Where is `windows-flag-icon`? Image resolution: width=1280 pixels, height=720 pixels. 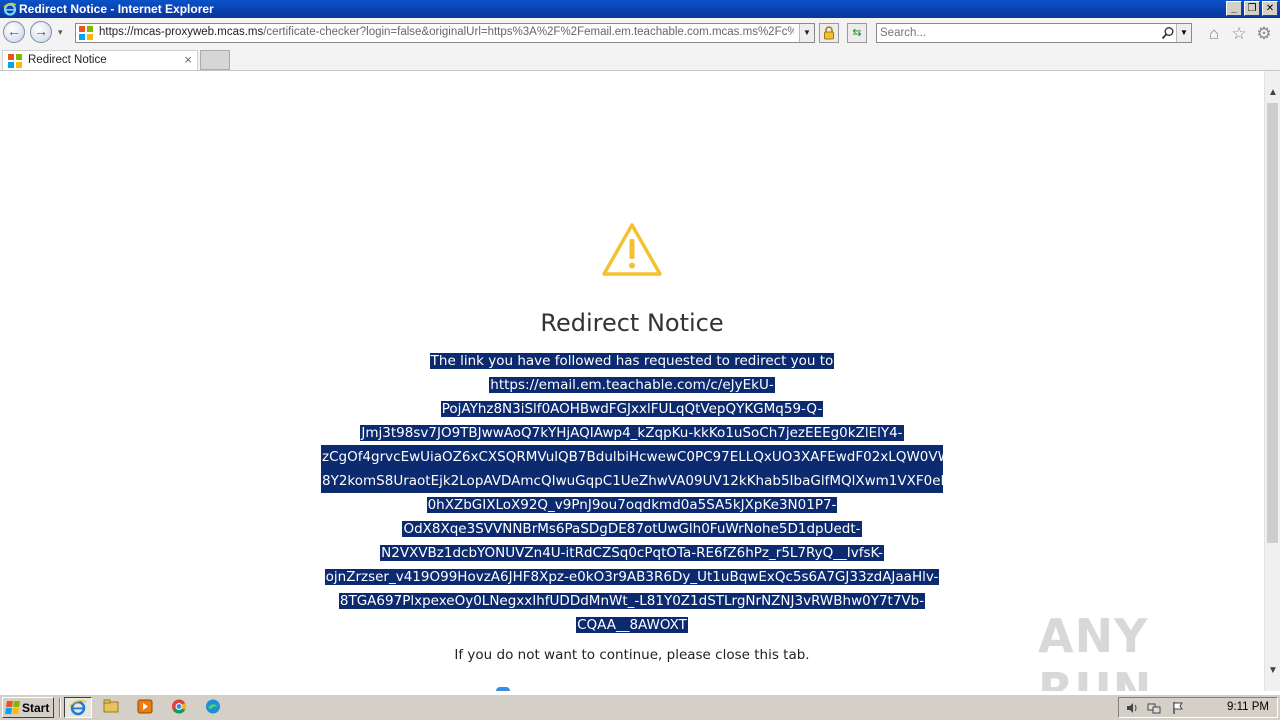
windows-flag-icon is located at coordinates (13, 707).